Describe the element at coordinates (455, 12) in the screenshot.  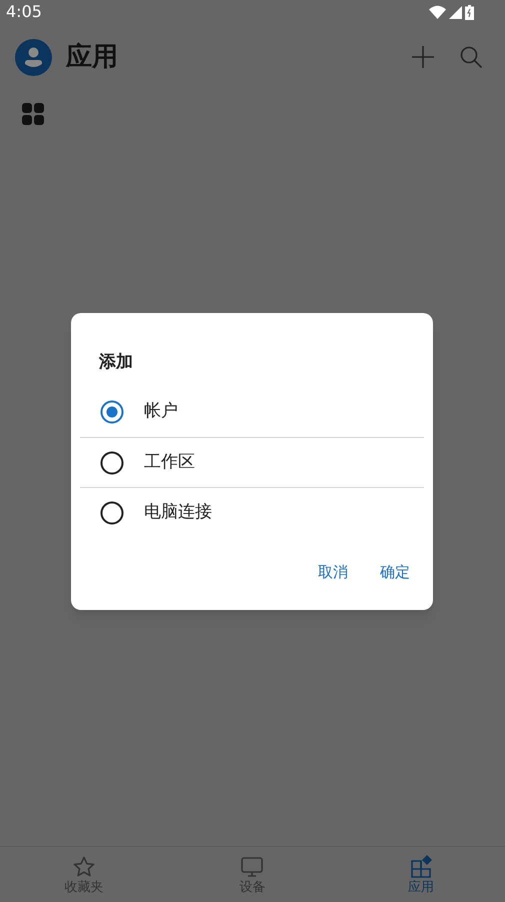
I see `signal-icon` at that location.